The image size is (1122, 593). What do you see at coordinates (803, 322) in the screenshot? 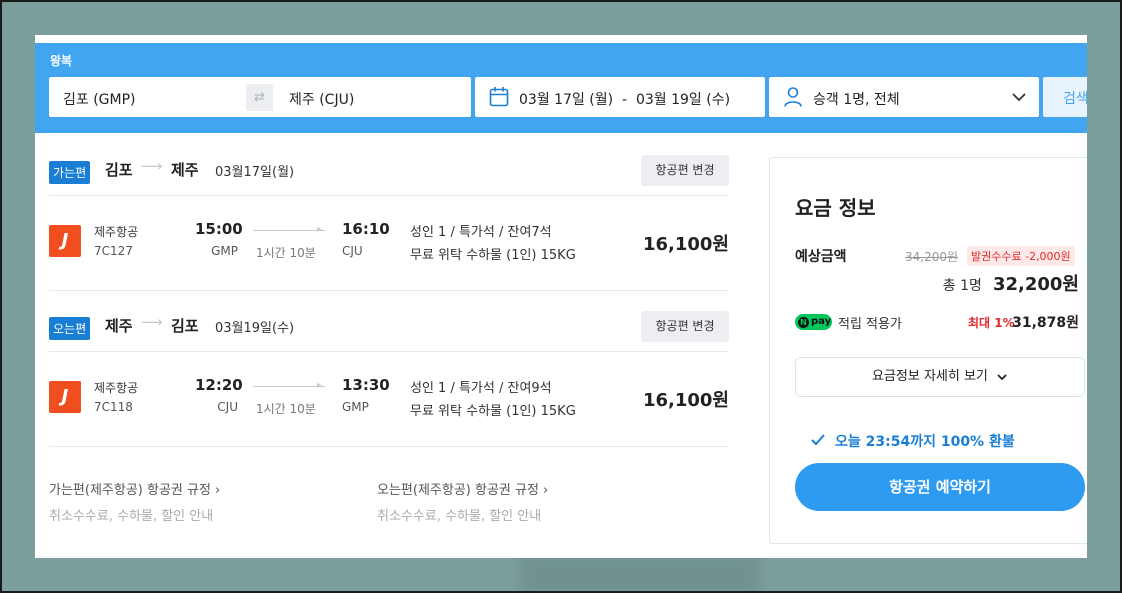
I see `npay-n-icon: N` at bounding box center [803, 322].